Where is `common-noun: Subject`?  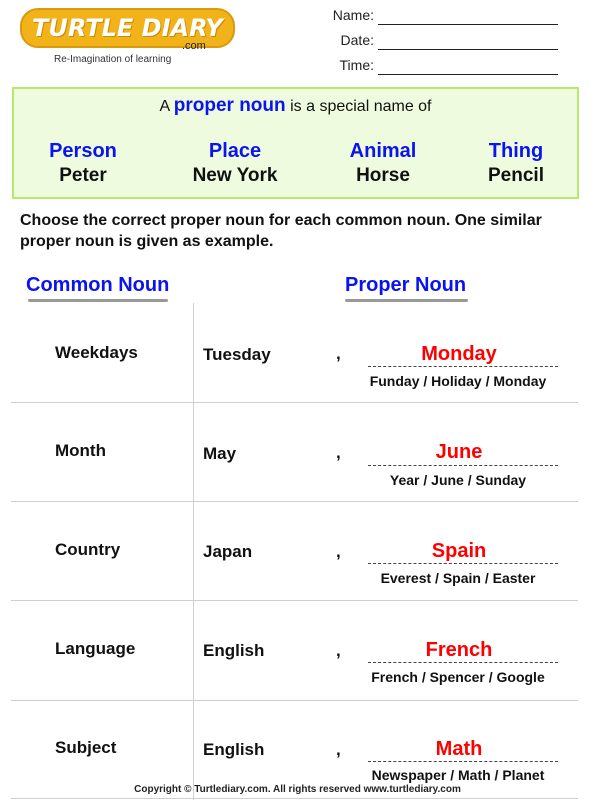 common-noun: Subject is located at coordinates (86, 747).